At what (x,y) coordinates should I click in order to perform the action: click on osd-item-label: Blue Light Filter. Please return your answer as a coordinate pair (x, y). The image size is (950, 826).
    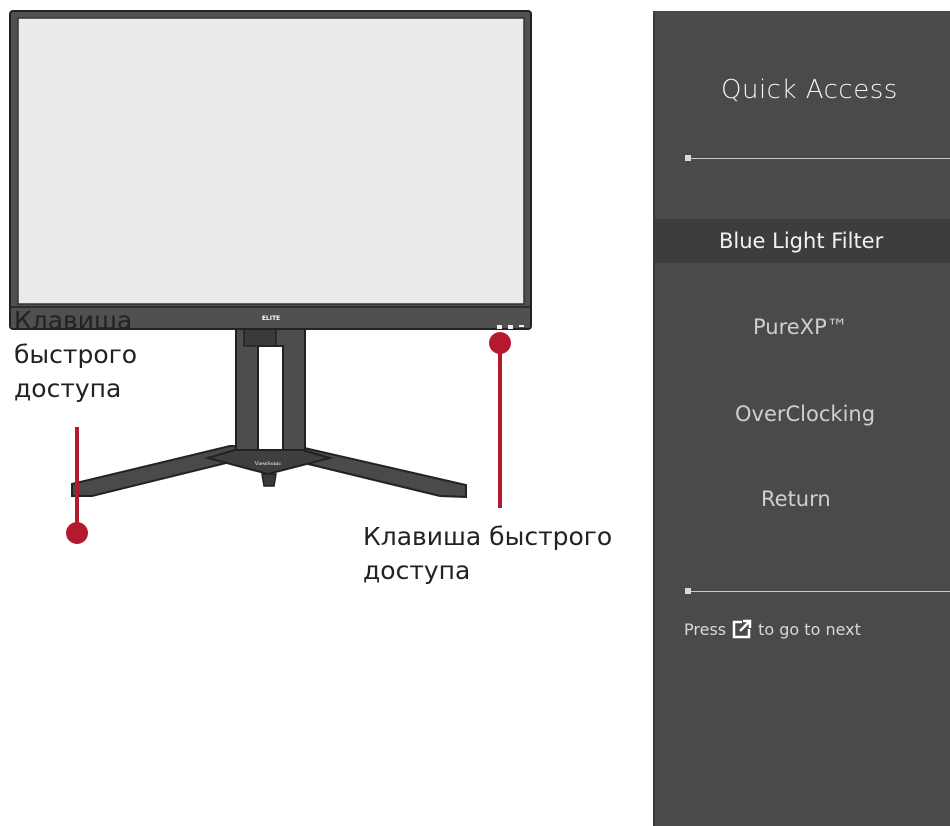
    Looking at the image, I should click on (801, 241).